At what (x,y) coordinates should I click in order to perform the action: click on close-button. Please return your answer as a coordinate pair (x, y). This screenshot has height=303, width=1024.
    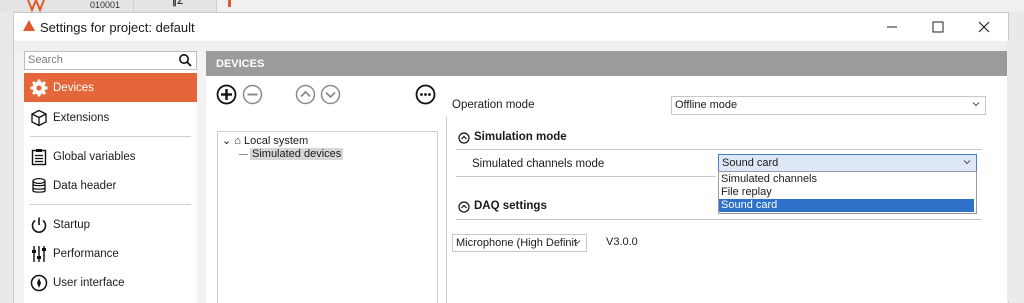
    Looking at the image, I should click on (984, 27).